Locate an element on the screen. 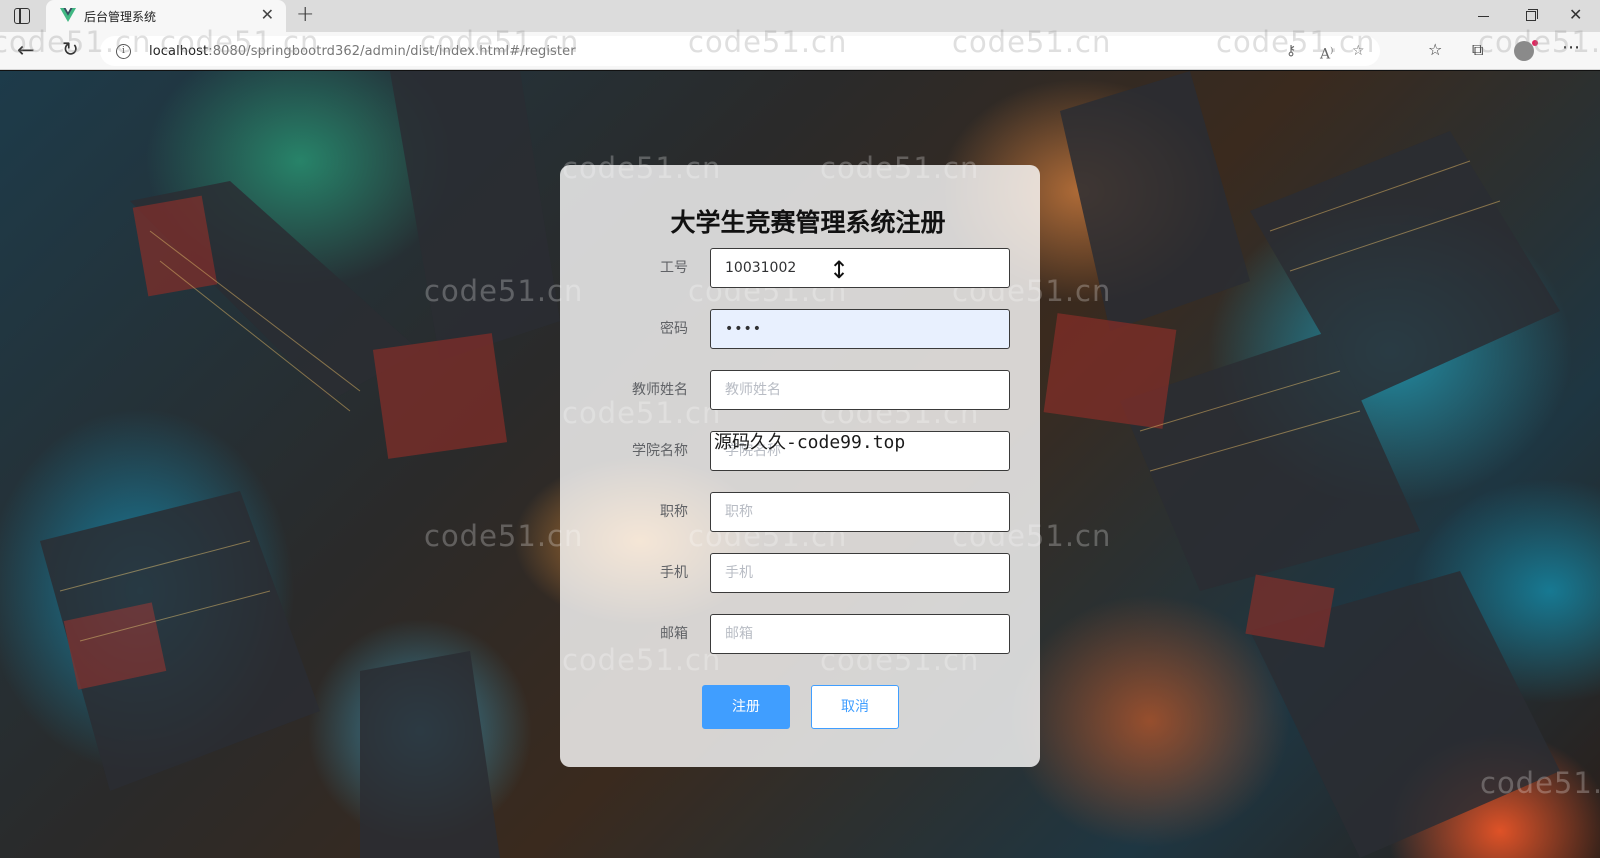 Image resolution: width=1600 pixels, height=858 pixels. close-tab-icon: ✕ is located at coordinates (267, 15).